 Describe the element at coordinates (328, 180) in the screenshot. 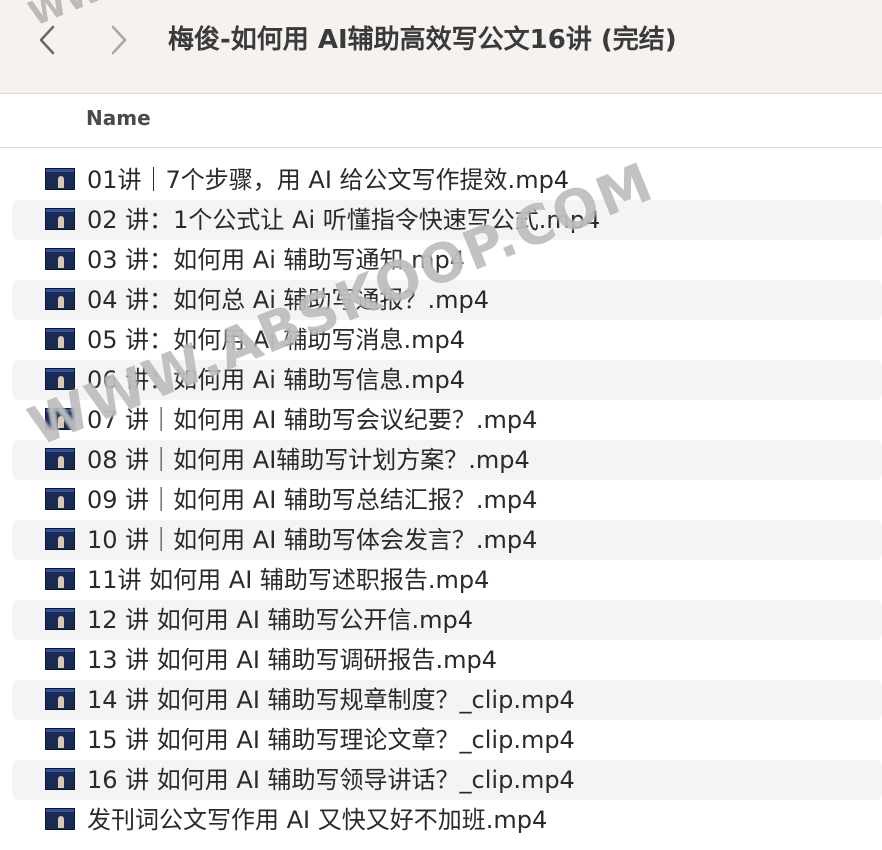

I see `file-name: 01讲｜7个步骤，用 AI 给公文写作提效.mp4` at that location.